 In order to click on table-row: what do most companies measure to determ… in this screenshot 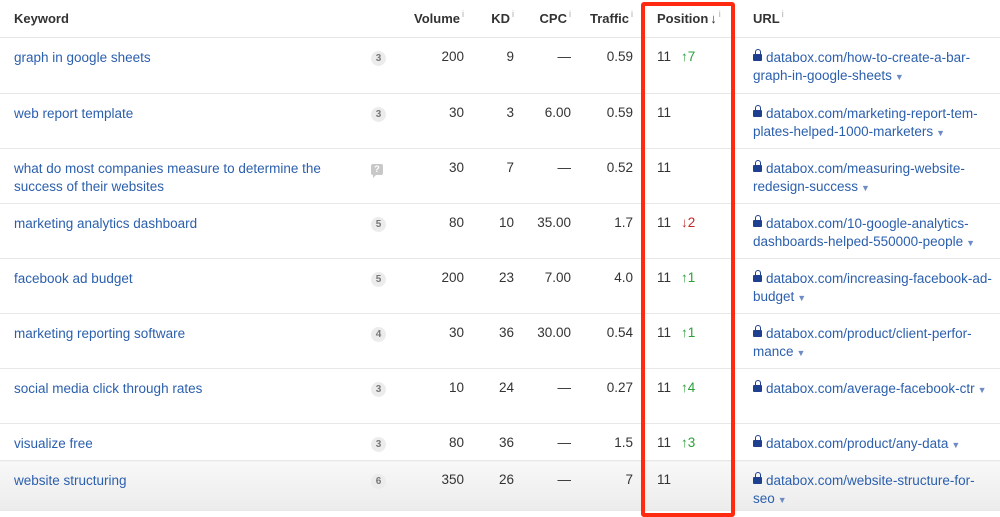, I will do `click(500, 176)`.